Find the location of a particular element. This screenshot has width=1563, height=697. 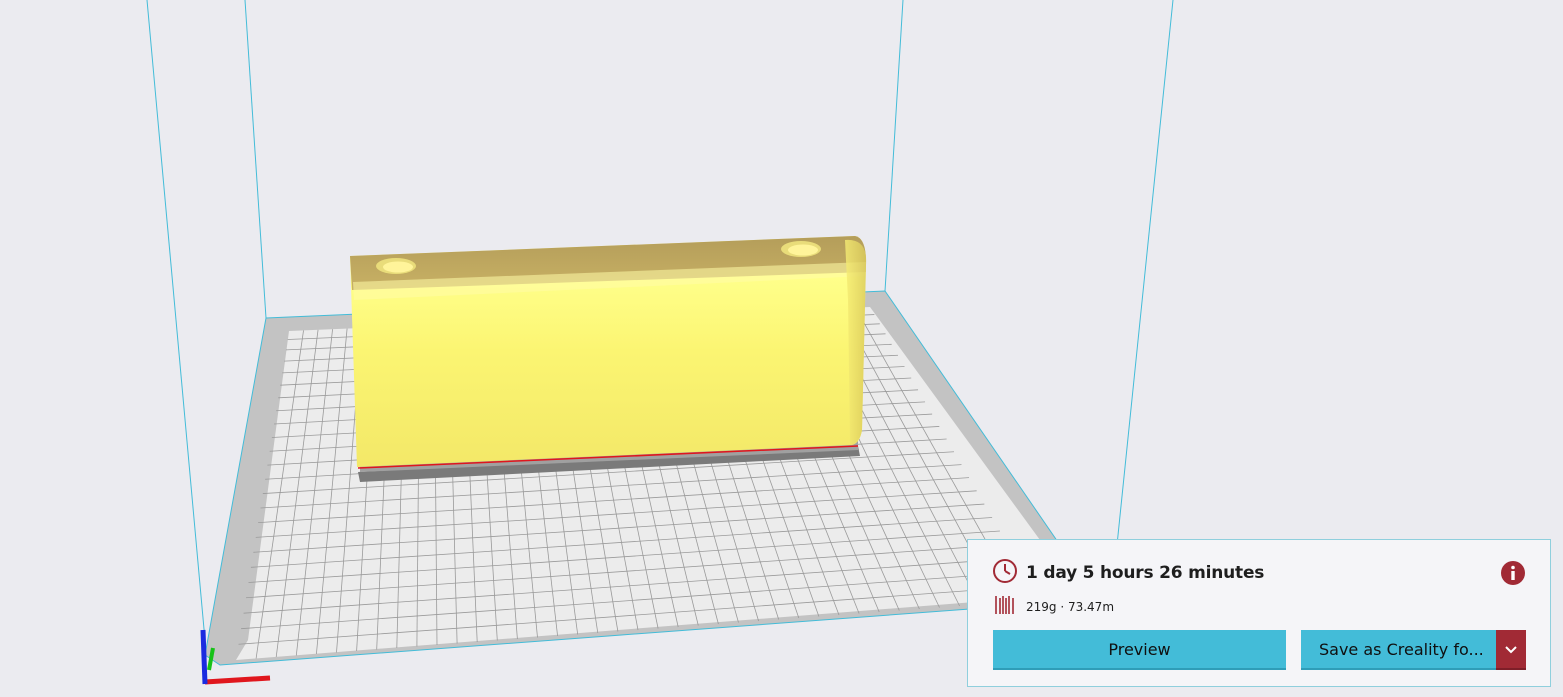

preview-button: Preview is located at coordinates (1139, 650).